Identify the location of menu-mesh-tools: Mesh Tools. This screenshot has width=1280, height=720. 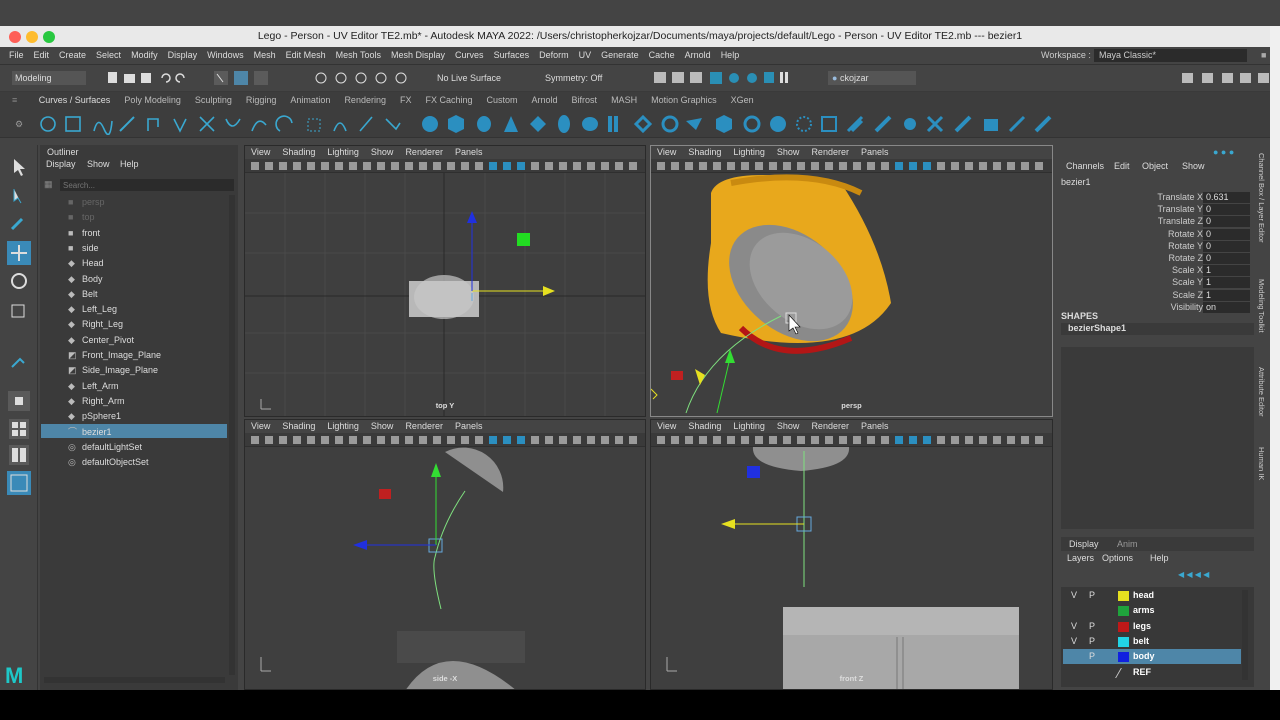
(358, 55).